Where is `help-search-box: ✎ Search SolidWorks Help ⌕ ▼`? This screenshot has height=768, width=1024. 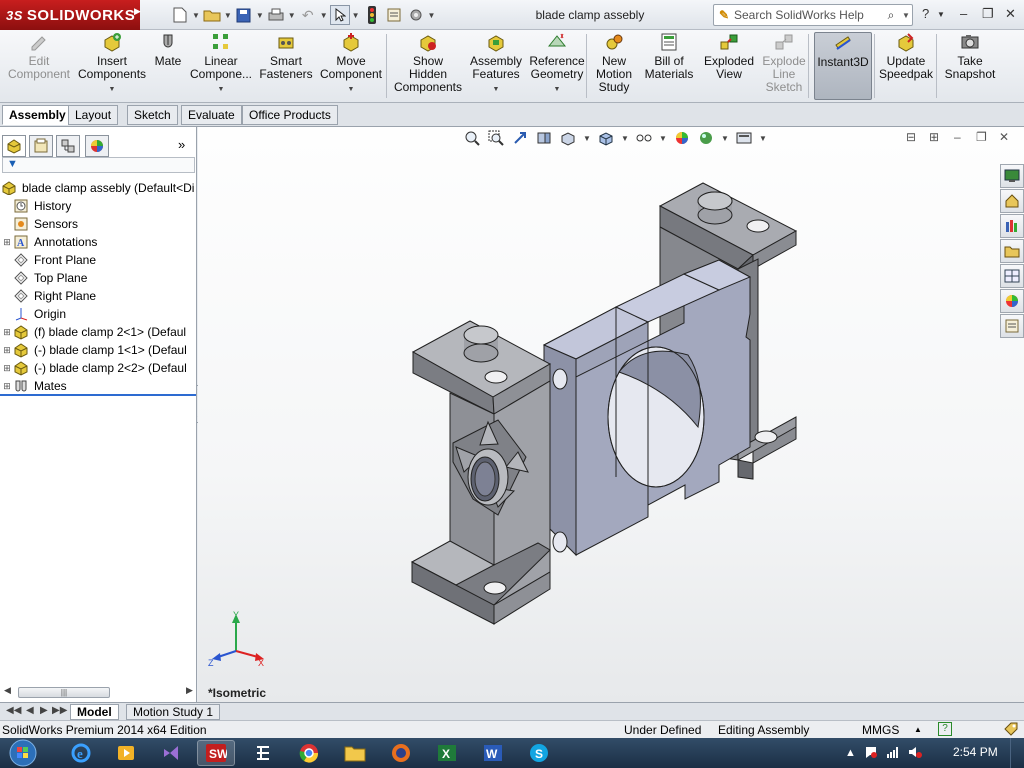
help-search-box: ✎ Search SolidWorks Help ⌕ ▼ is located at coordinates (813, 15).